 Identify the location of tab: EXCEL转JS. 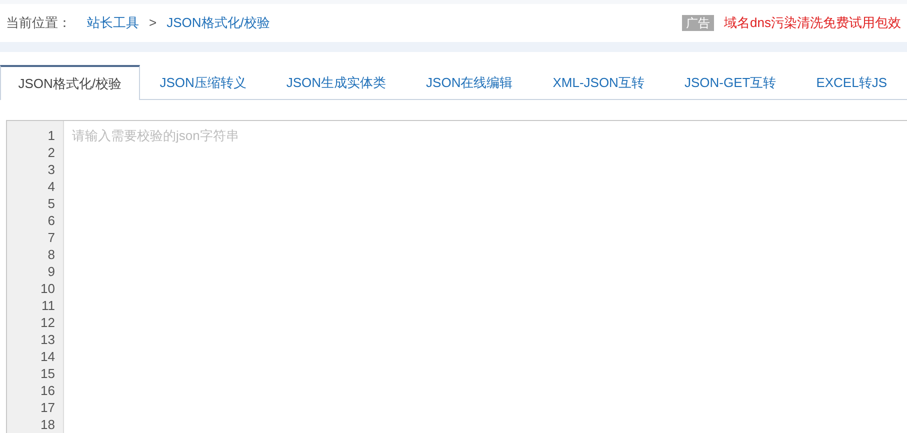
(851, 82).